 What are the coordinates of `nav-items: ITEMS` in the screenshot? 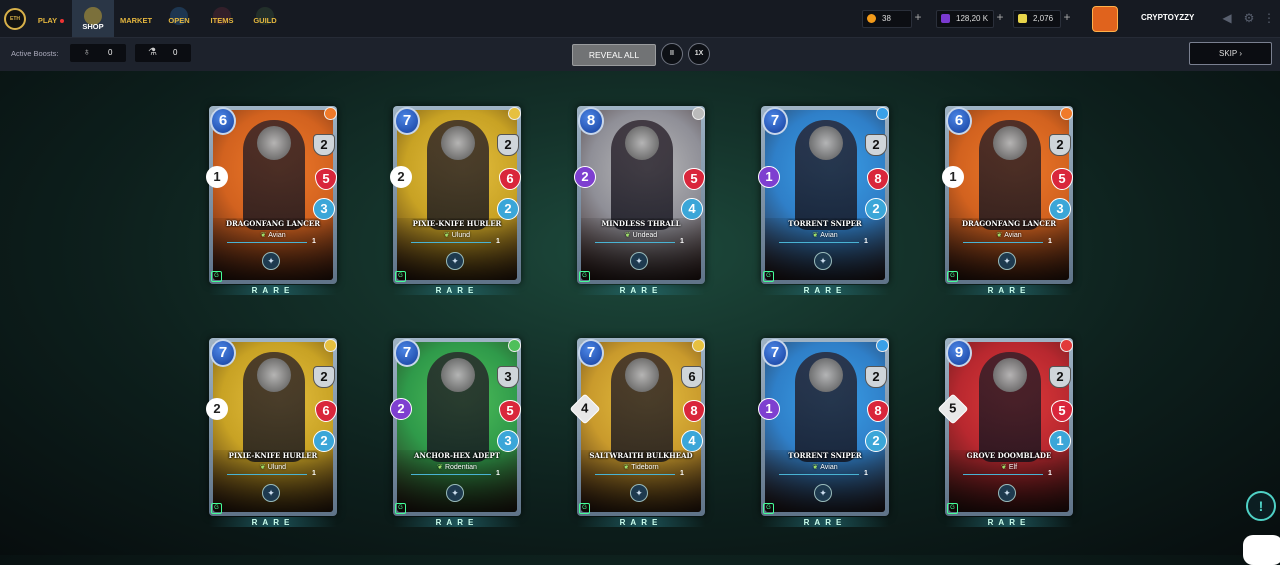 It's located at (222, 18).